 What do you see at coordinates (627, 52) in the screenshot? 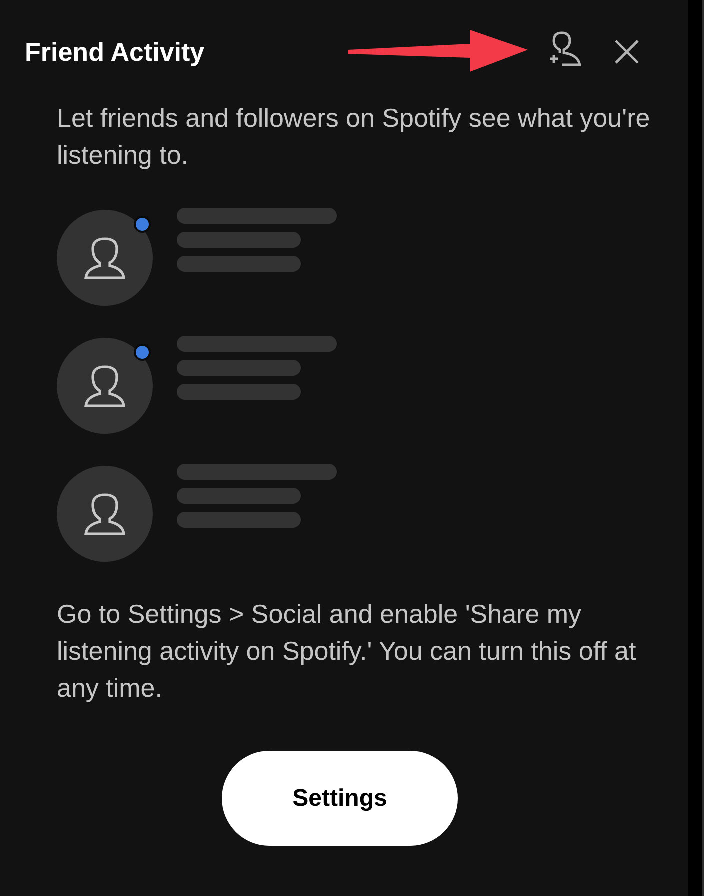
I see `close-icon` at bounding box center [627, 52].